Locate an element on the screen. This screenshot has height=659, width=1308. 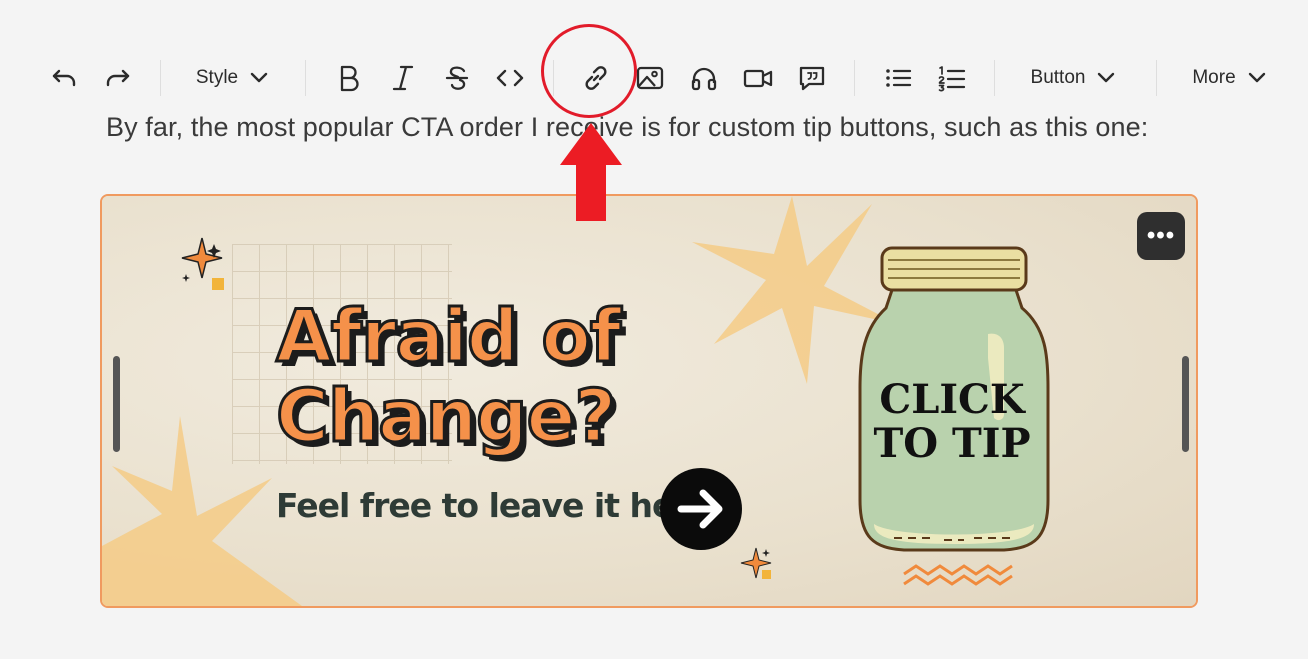
more-dropdown: More is located at coordinates (1229, 78).